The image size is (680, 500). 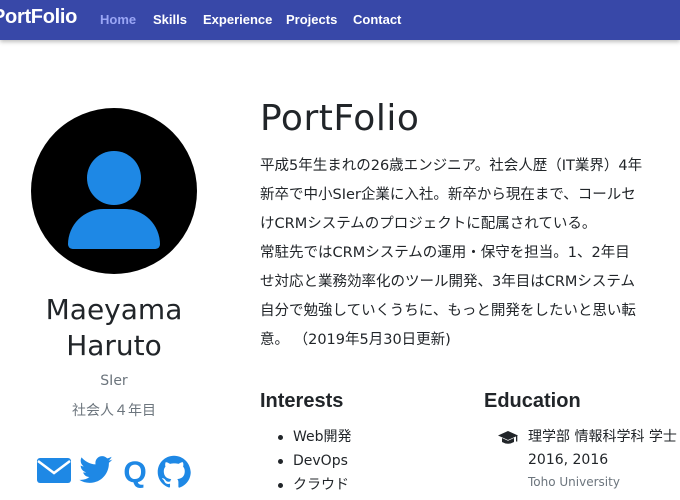 What do you see at coordinates (114, 345) in the screenshot?
I see `profile-name-last: Haruto` at bounding box center [114, 345].